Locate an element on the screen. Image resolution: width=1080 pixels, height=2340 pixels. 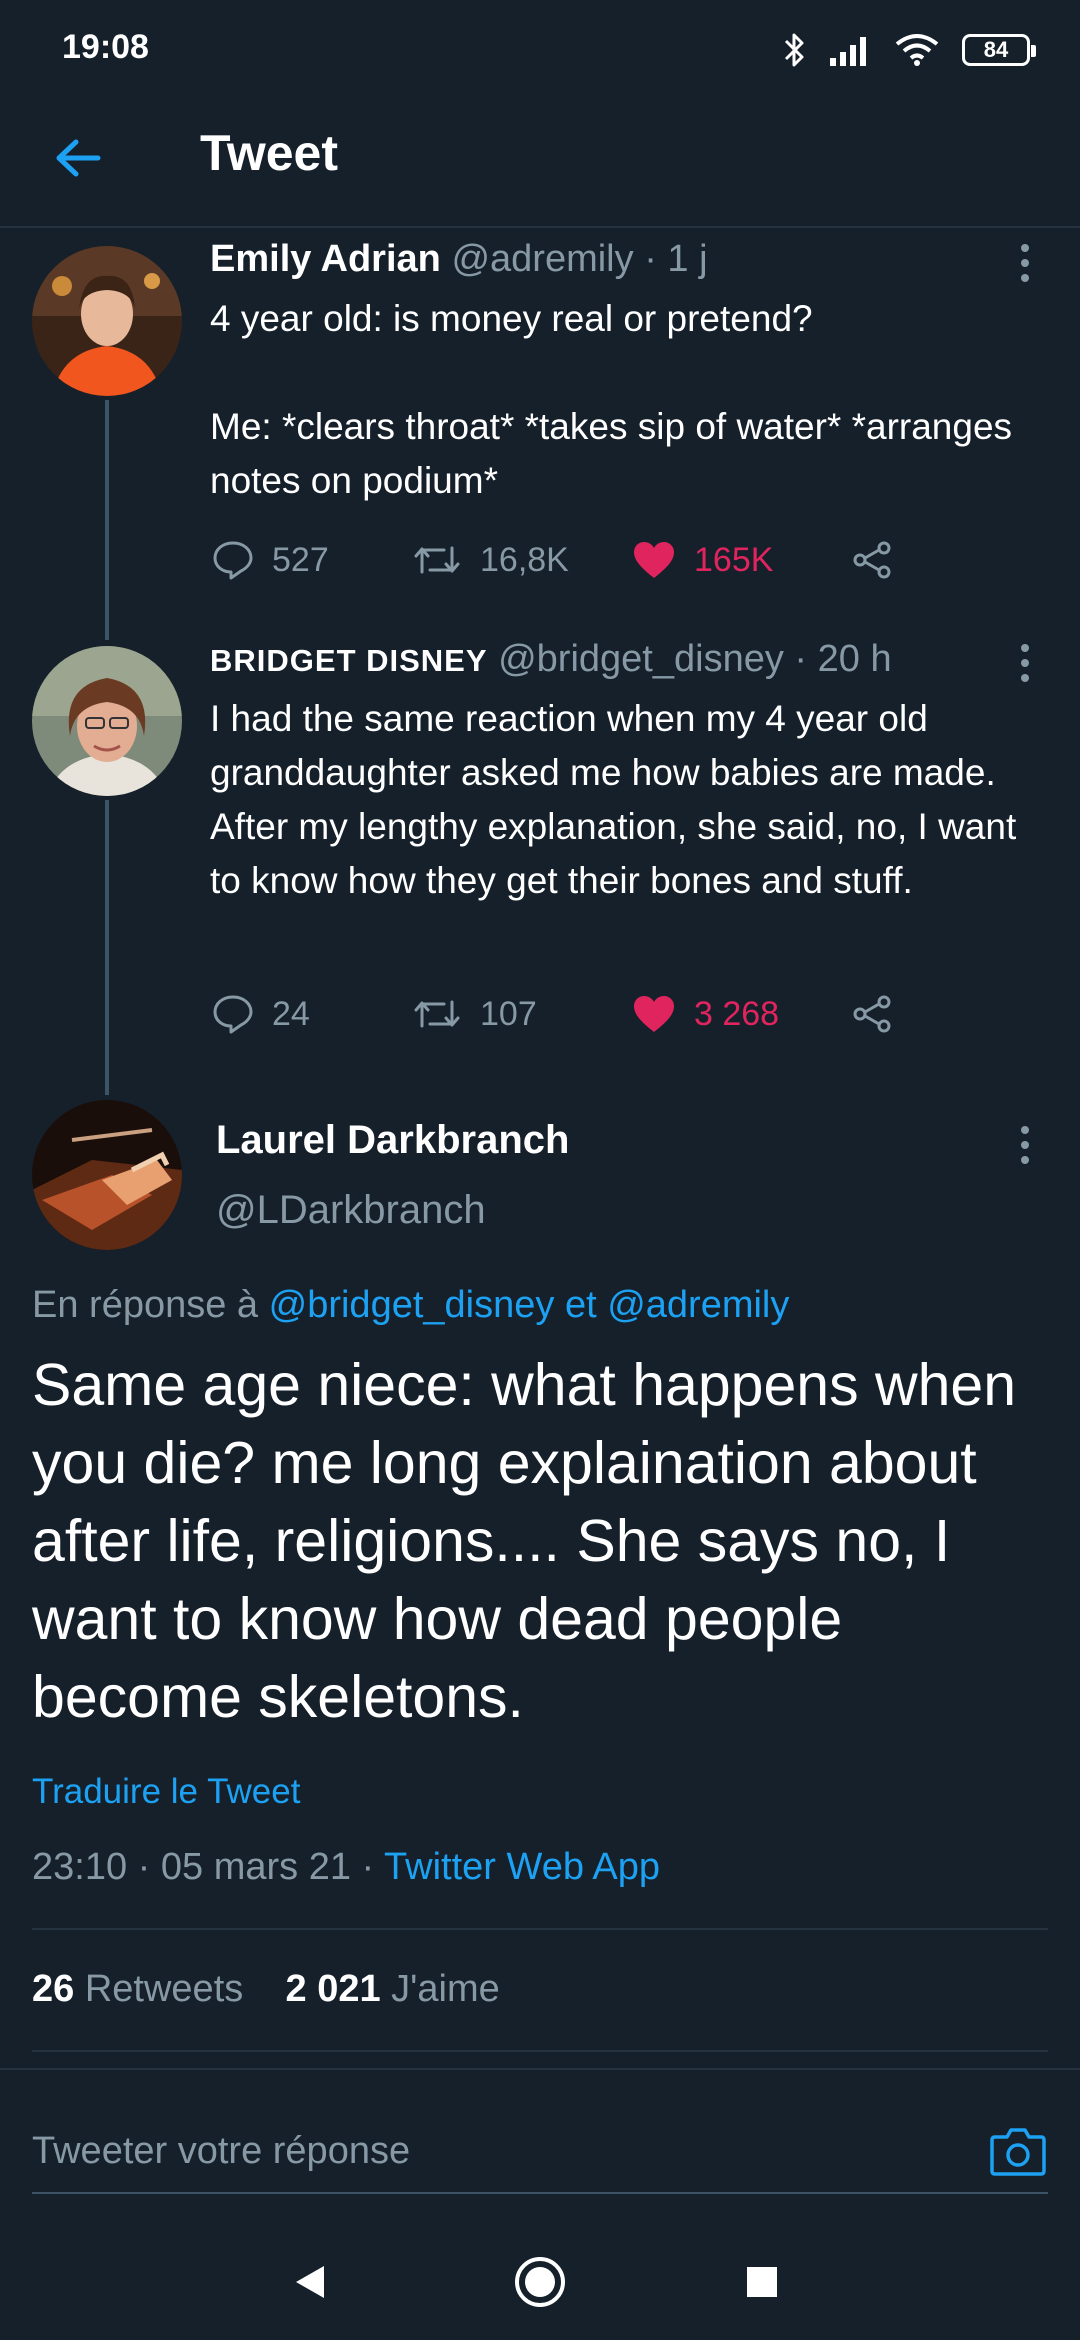
user-name: Laurel Darkbranch is located at coordinates (392, 1140).